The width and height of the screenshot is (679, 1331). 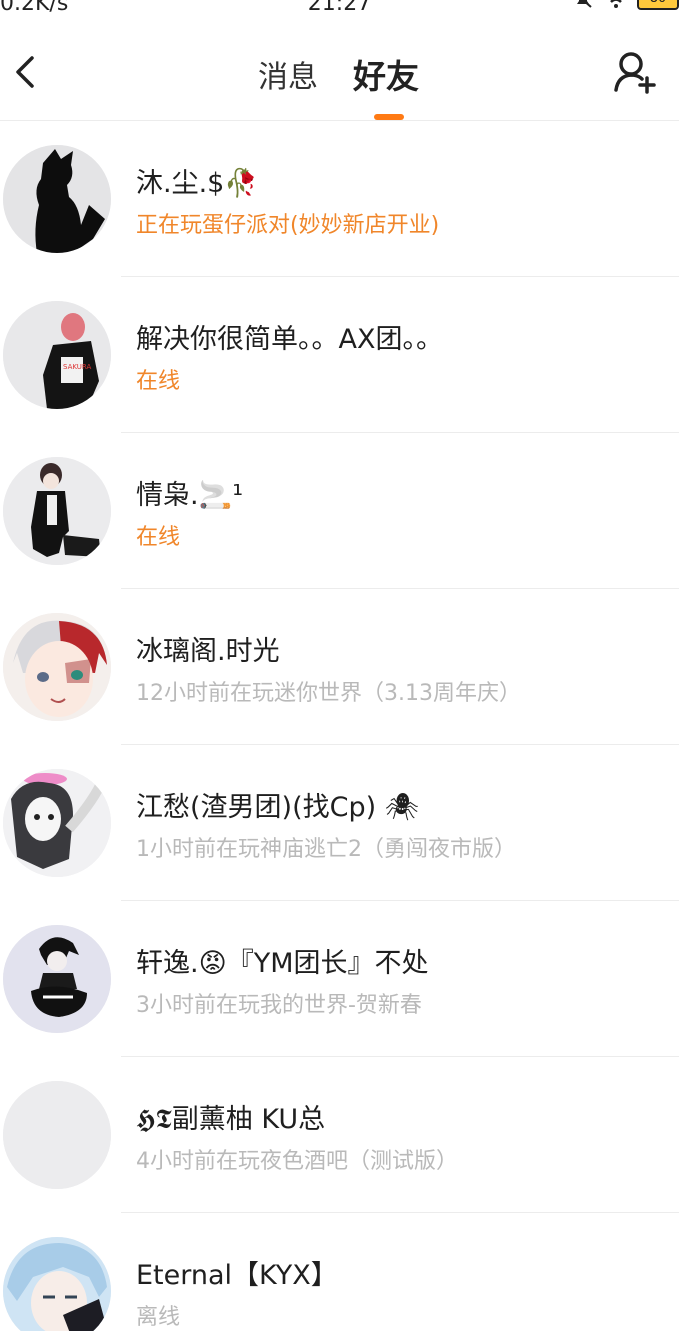 I want to click on status-bar: 0.2K/s 21:27 80, so click(x=339, y=10).